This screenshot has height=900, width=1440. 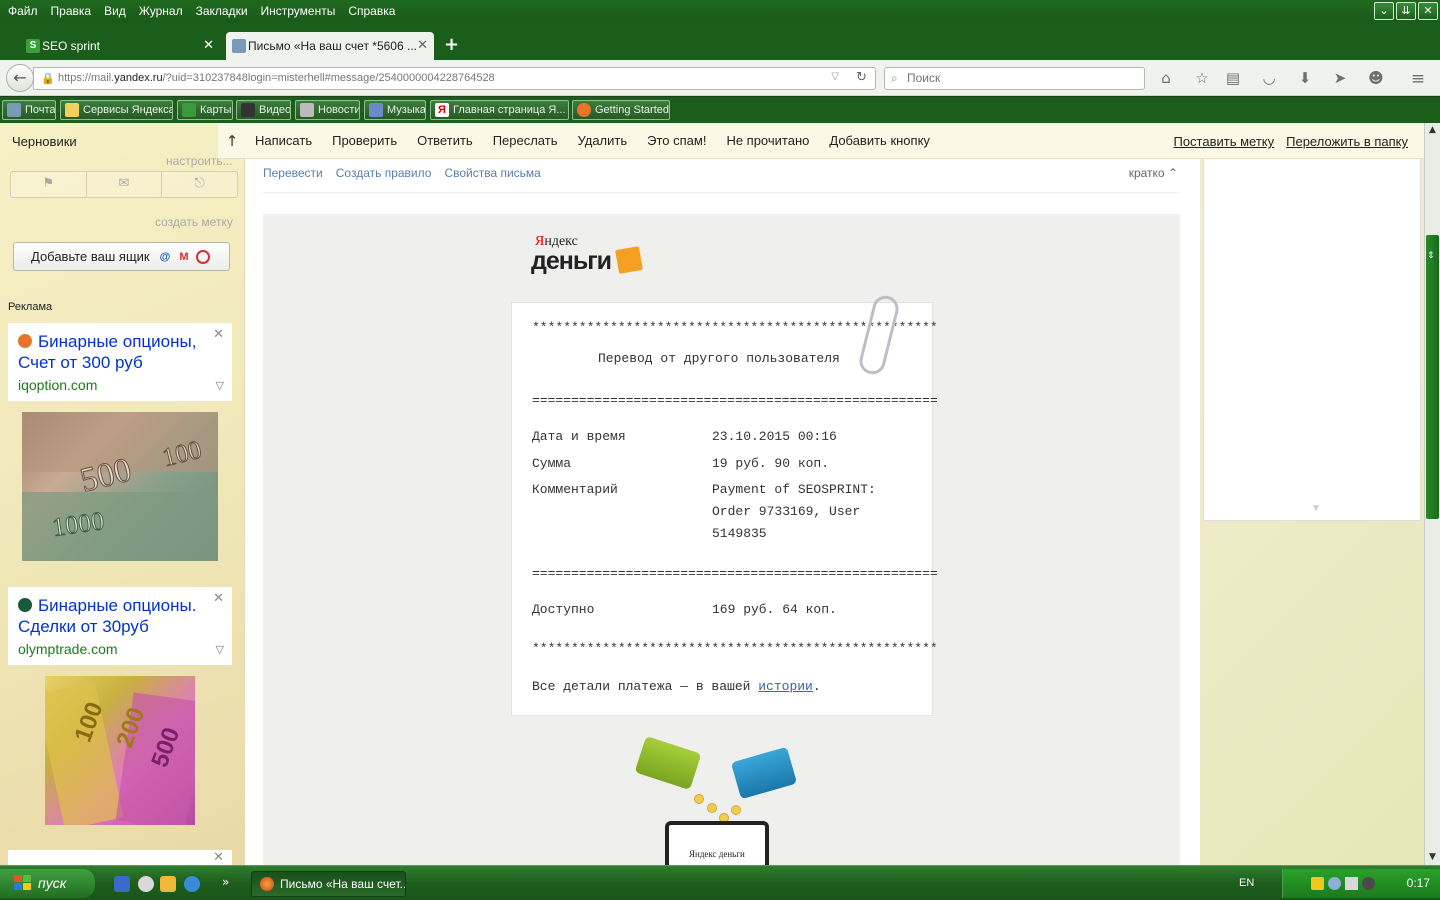 I want to click on menu-tools: Инструменты, so click(x=298, y=11).